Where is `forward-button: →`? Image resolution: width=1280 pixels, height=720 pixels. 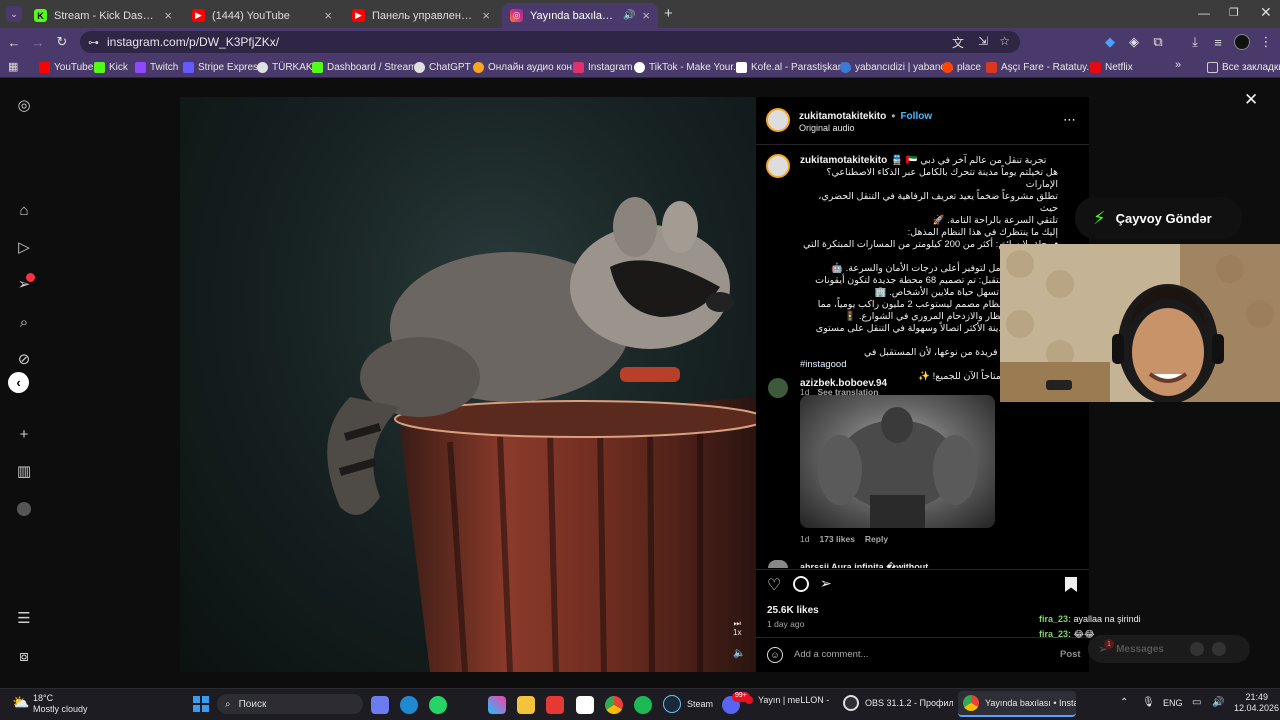
forward-button: → is located at coordinates (38, 42).